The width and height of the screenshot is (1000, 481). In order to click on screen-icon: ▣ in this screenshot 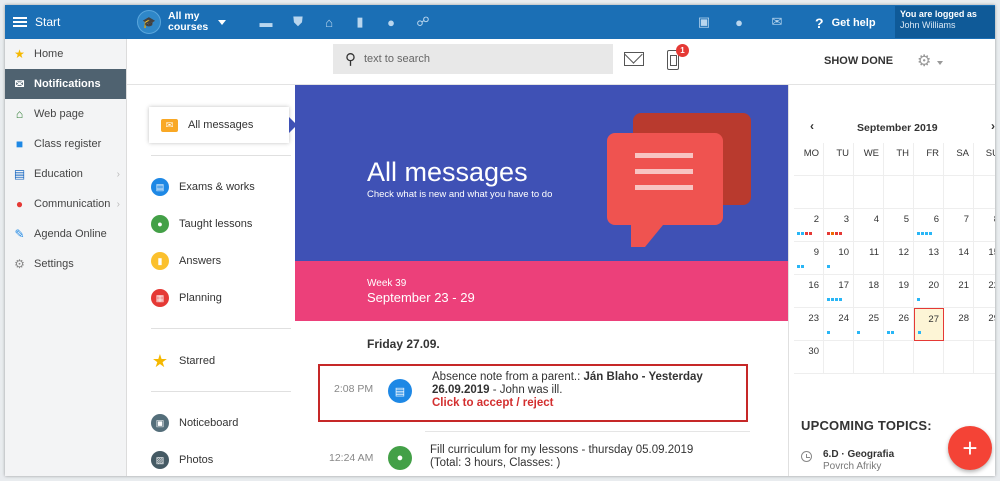, I will do `click(704, 22)`.